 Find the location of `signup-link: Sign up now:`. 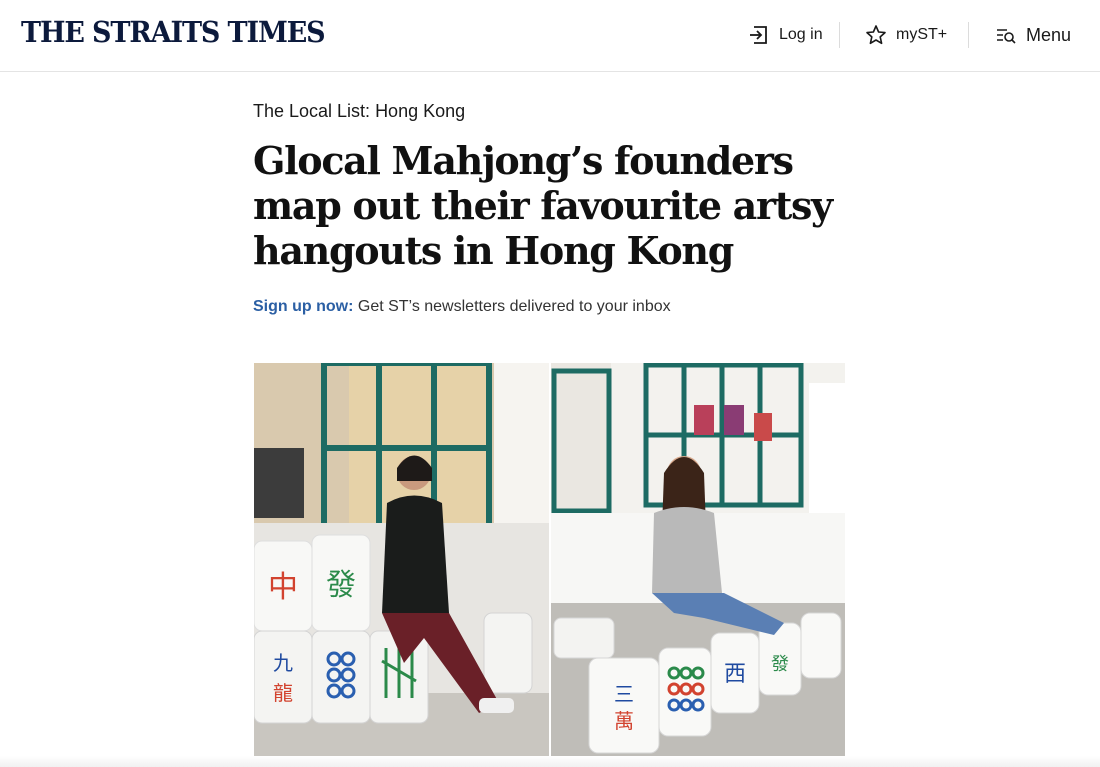

signup-link: Sign up now: is located at coordinates (303, 306).